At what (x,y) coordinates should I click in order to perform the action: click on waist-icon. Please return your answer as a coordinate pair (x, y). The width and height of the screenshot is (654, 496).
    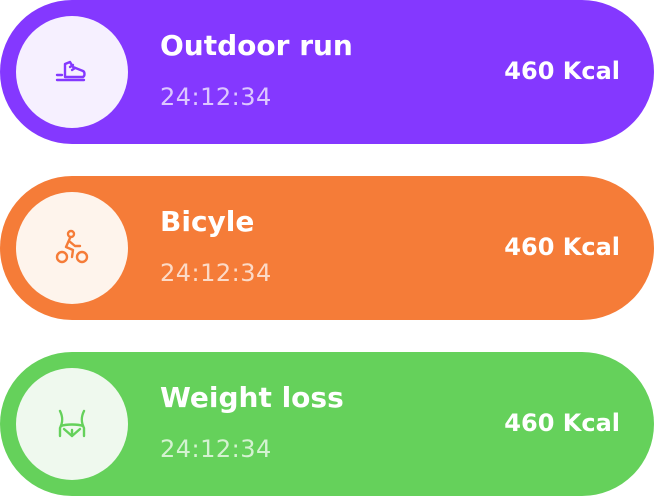
    Looking at the image, I should click on (72, 423).